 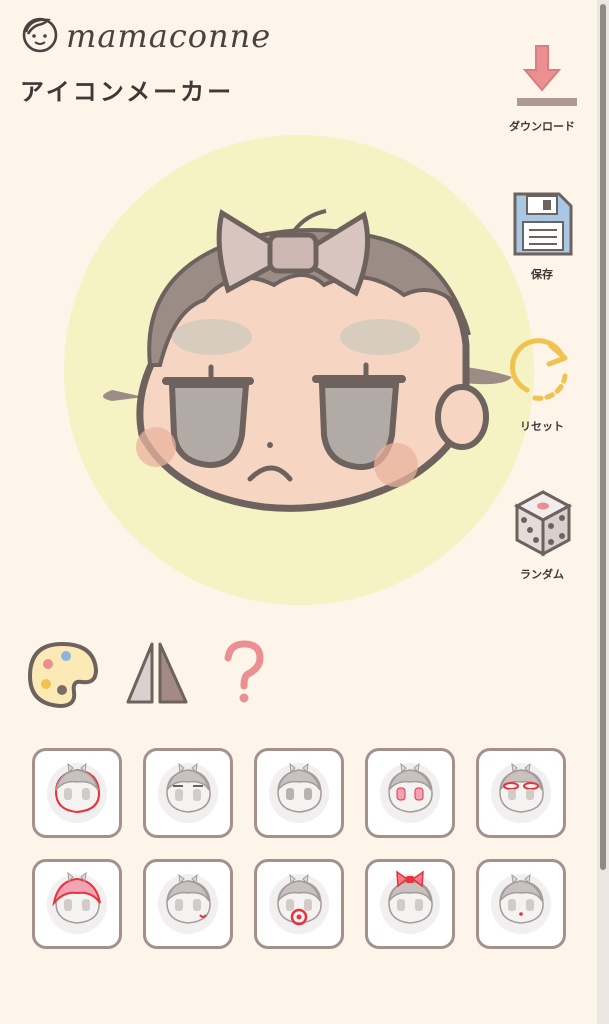 I want to click on logo: mamaconne, so click(x=144, y=36).